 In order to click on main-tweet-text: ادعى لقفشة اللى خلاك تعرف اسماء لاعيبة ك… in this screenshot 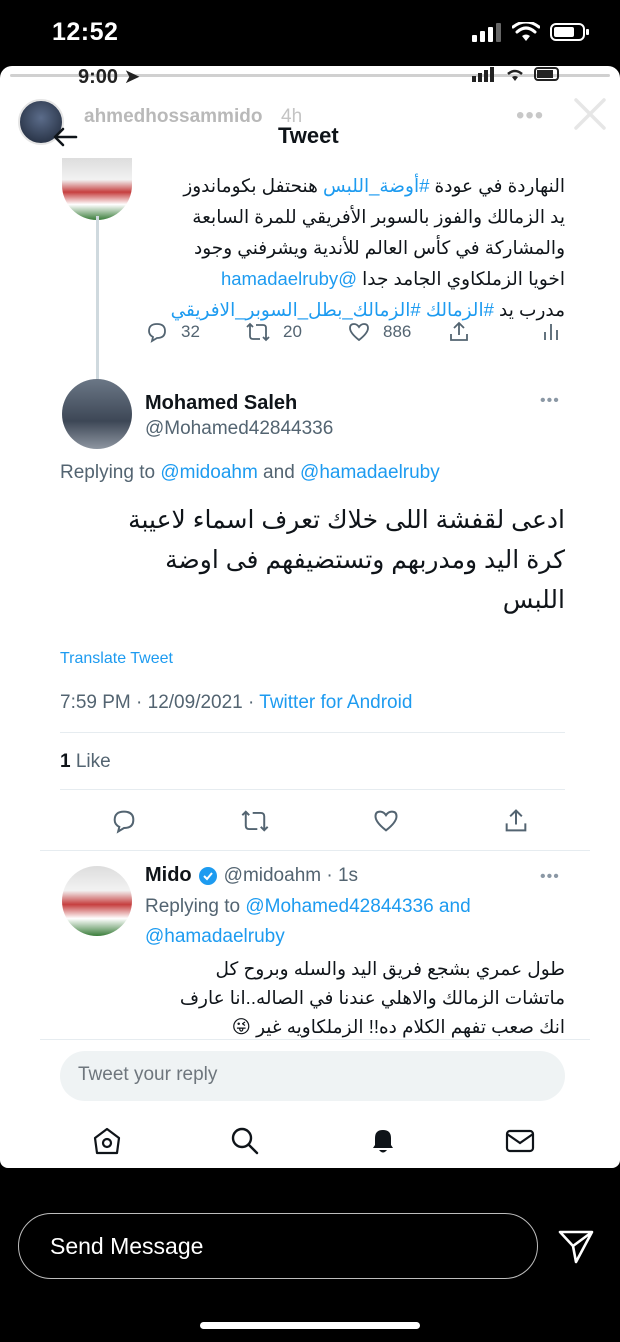, I will do `click(346, 560)`.